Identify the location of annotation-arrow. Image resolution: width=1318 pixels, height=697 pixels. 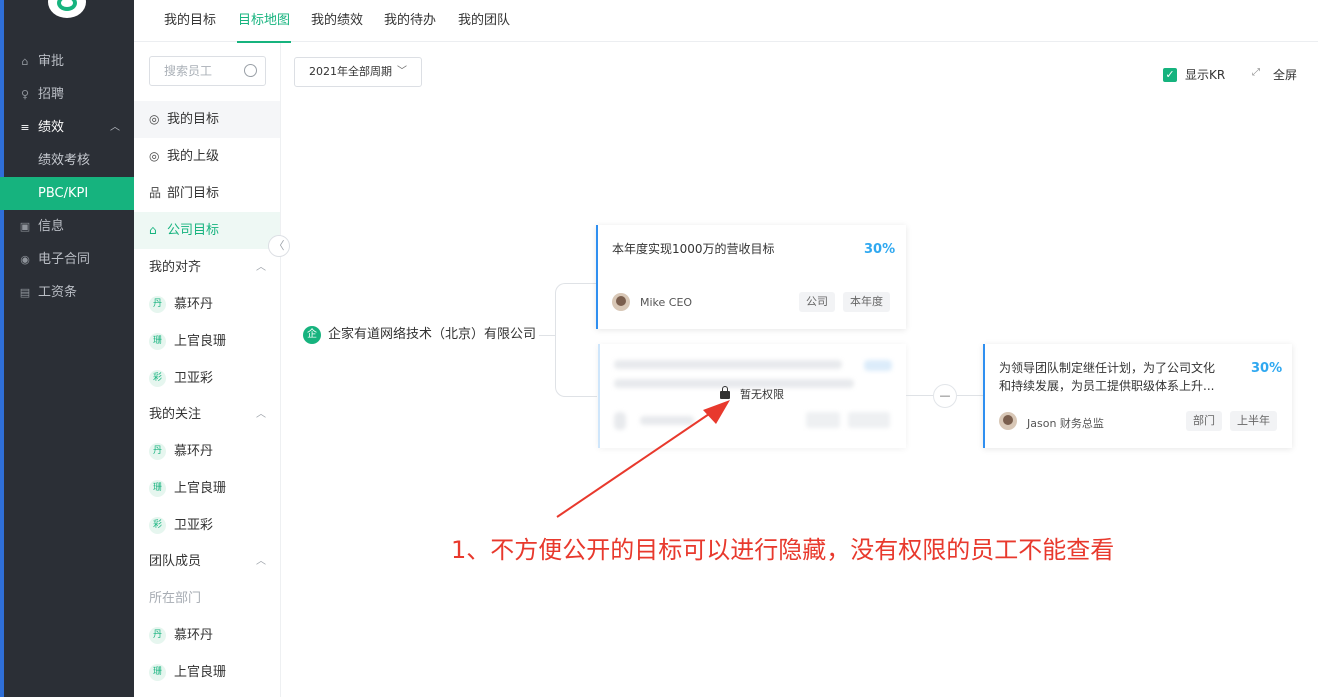
(643, 459).